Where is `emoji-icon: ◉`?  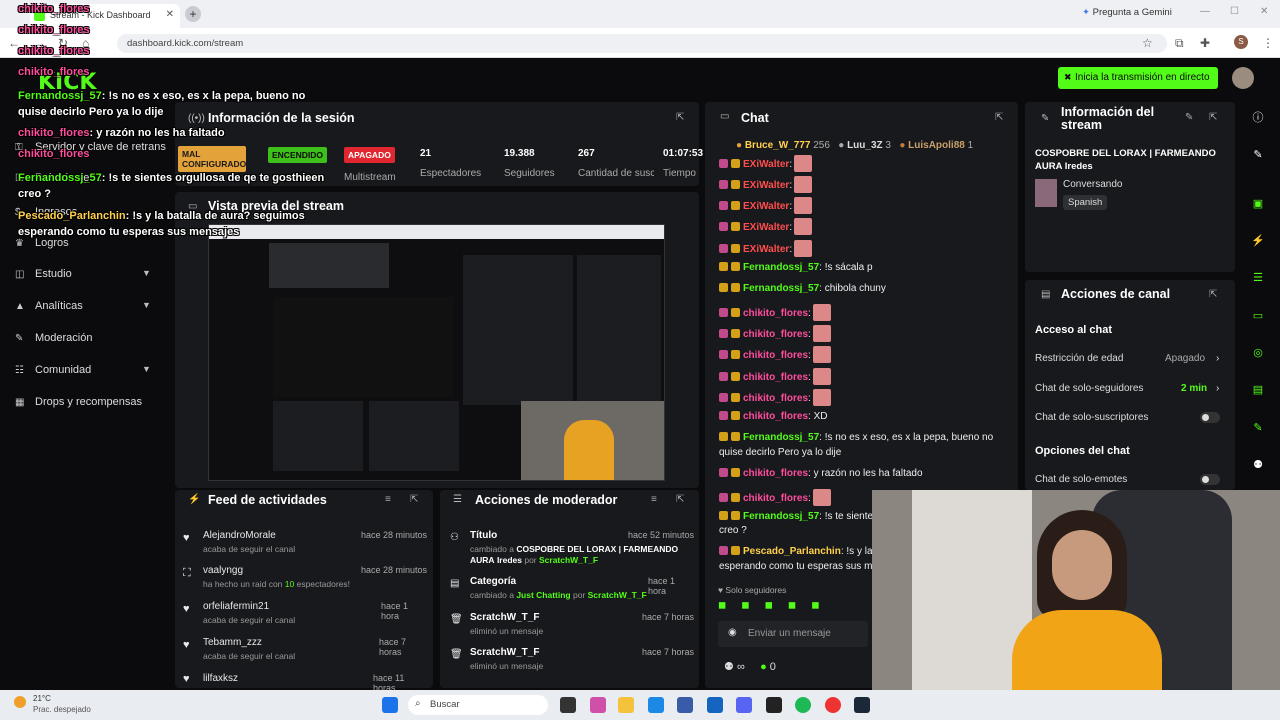 emoji-icon: ◉ is located at coordinates (732, 632).